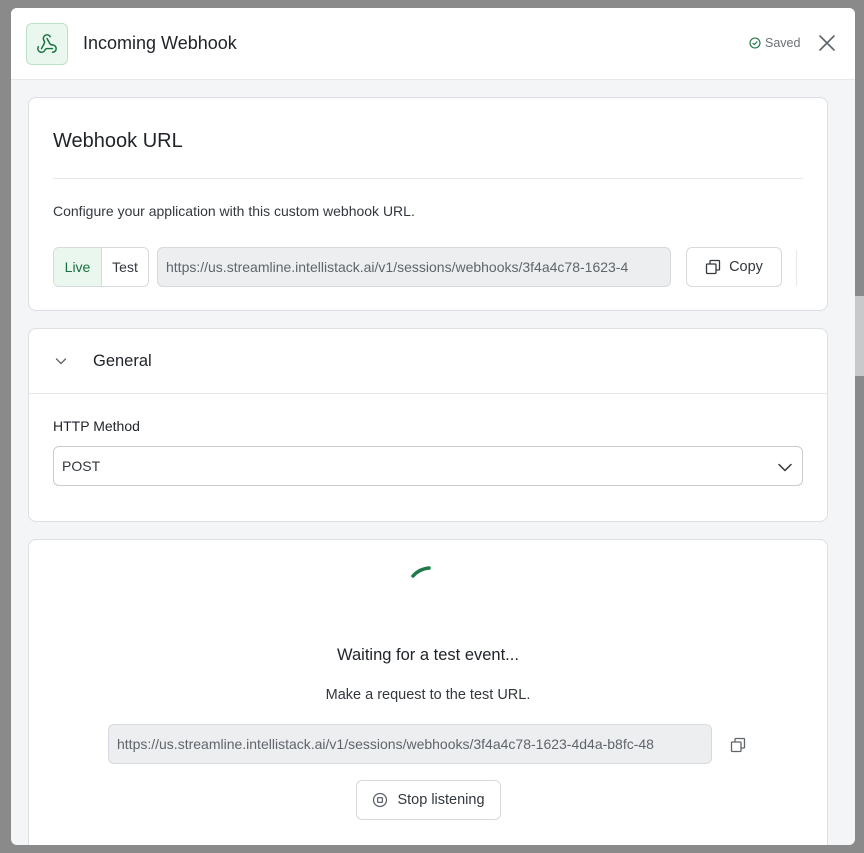  What do you see at coordinates (122, 361) in the screenshot?
I see `general-title: General` at bounding box center [122, 361].